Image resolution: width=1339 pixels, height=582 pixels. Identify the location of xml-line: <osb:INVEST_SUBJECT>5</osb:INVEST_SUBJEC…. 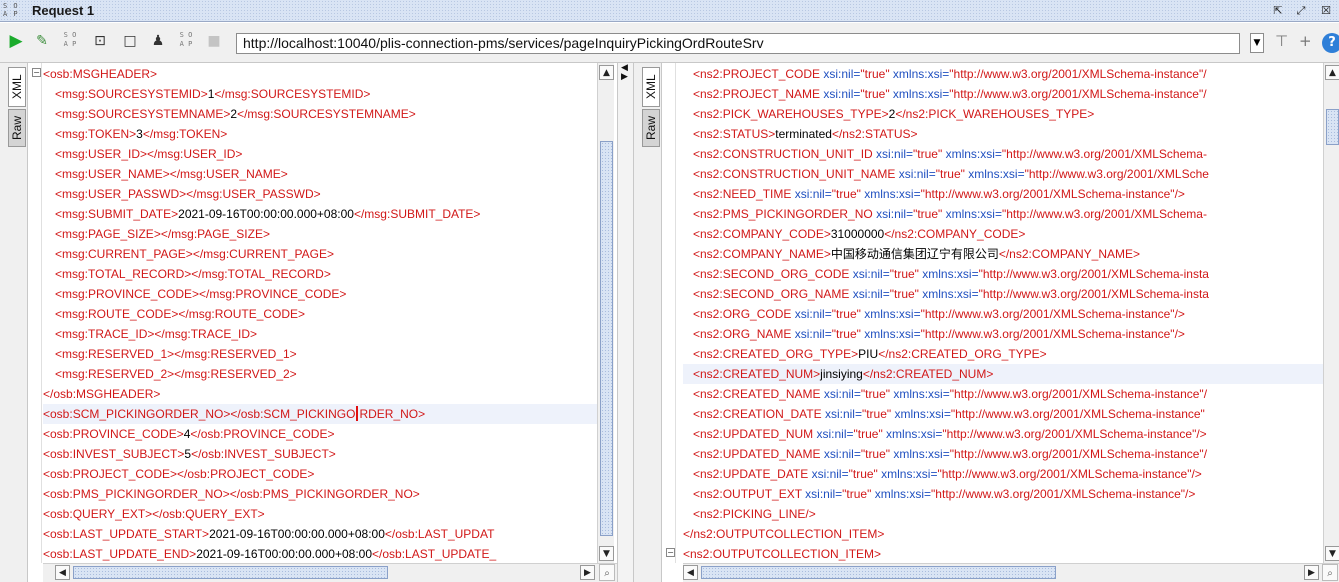
(320, 454).